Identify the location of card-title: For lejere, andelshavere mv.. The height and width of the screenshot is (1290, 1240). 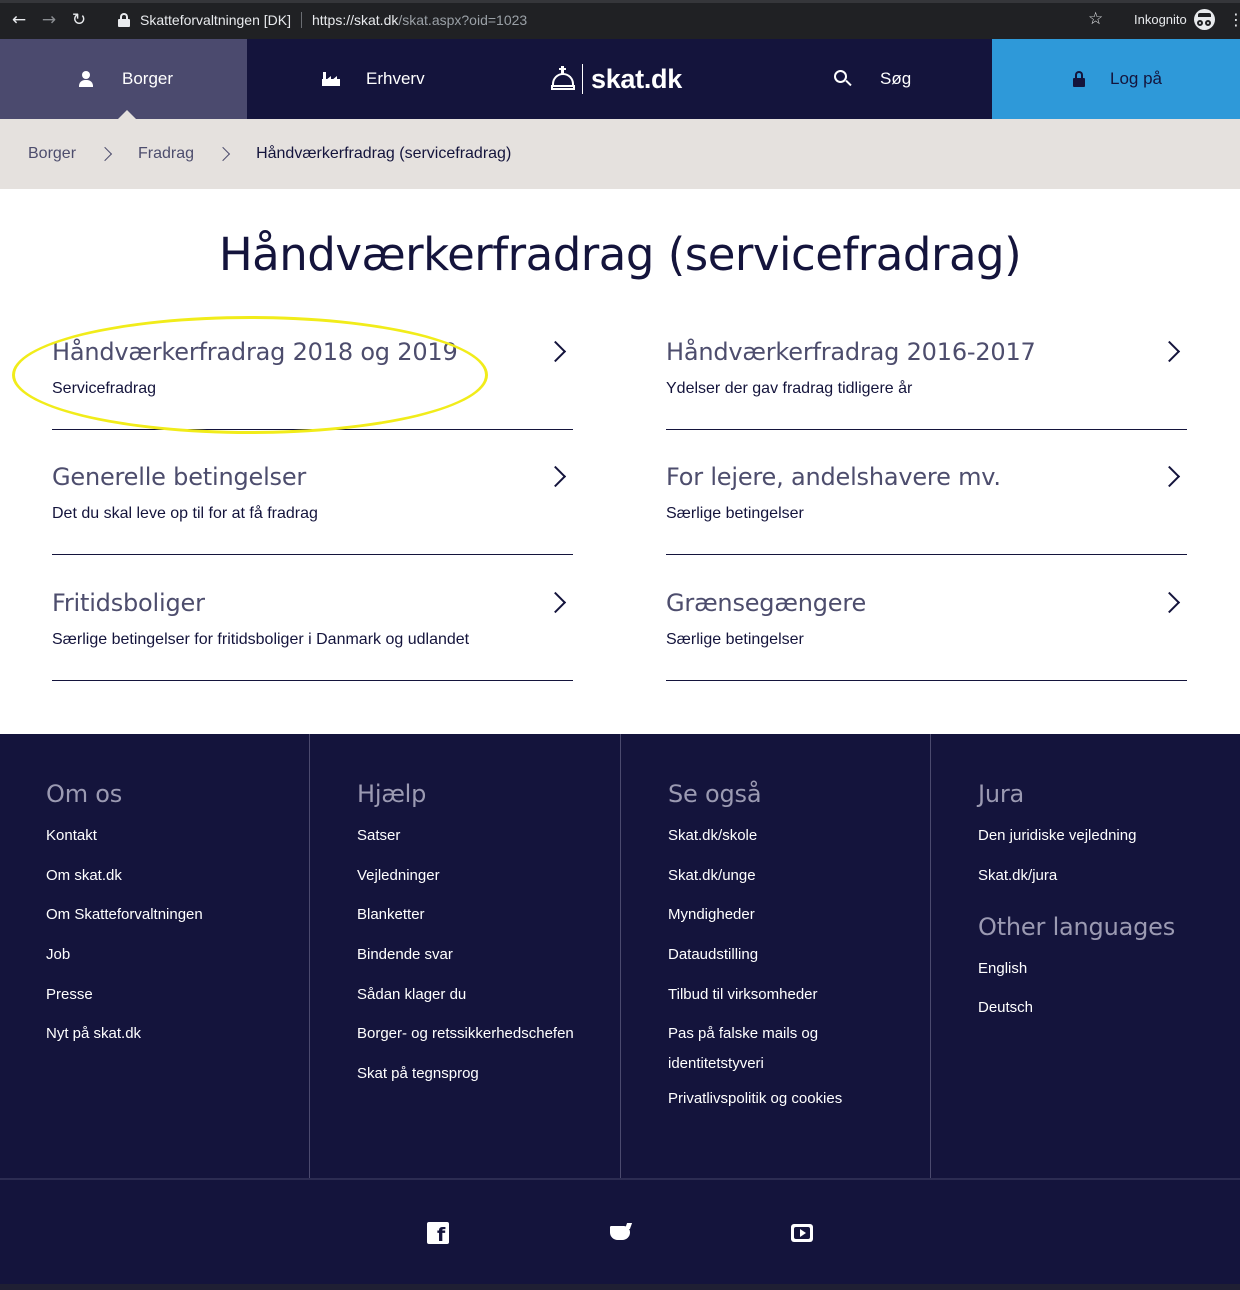
(833, 477).